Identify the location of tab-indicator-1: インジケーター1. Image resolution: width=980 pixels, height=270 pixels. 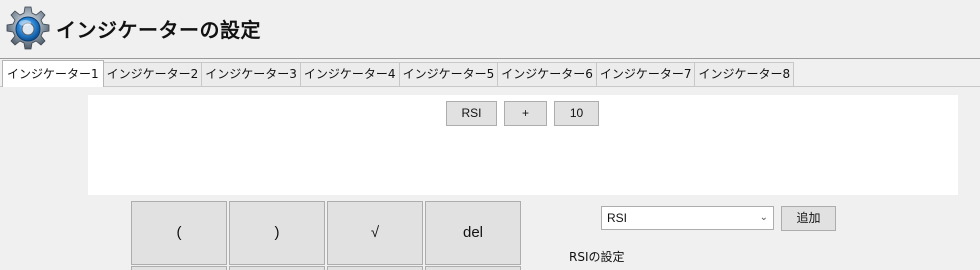
(53, 73).